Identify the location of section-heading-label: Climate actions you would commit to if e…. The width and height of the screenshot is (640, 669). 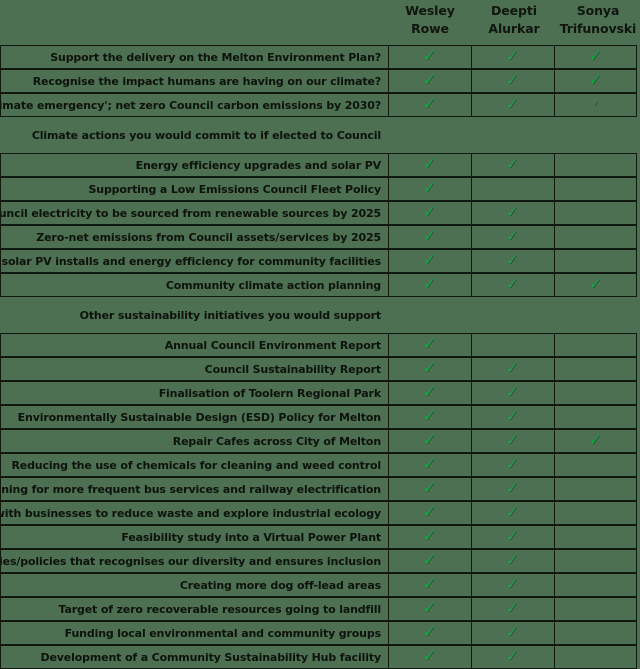
(206, 135).